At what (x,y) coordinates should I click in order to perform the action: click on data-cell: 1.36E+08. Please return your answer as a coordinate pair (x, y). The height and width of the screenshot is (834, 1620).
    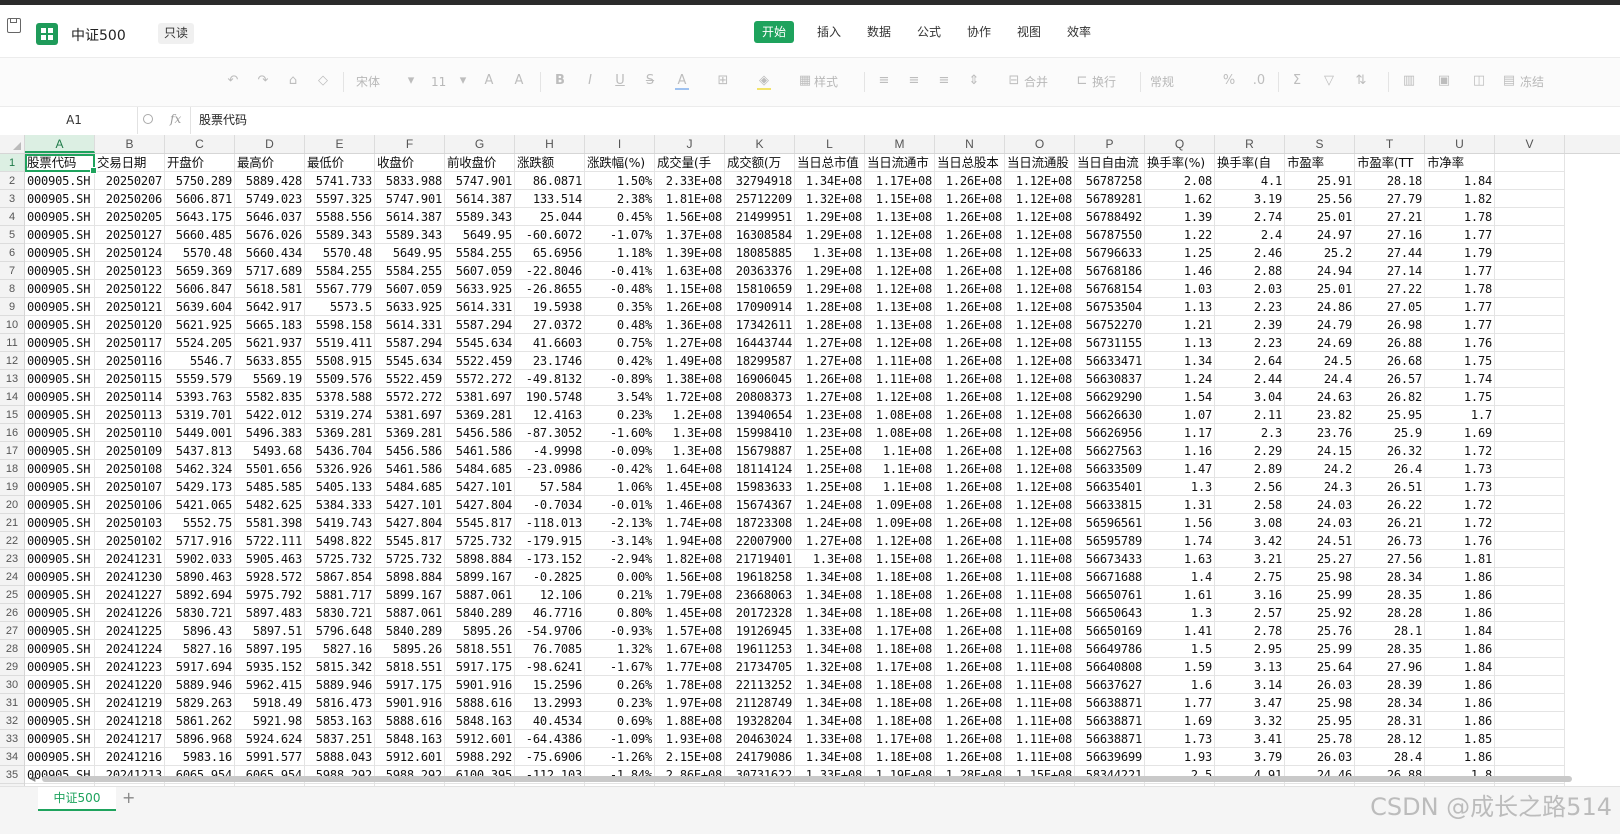
    Looking at the image, I should click on (690, 325).